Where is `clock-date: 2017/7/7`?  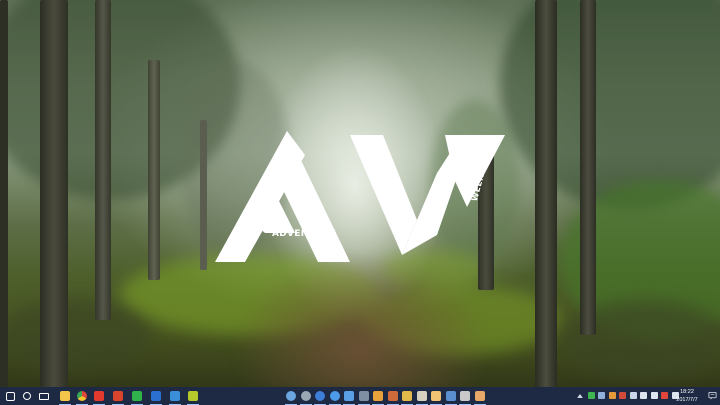 clock-date: 2017/7/7 is located at coordinates (687, 400).